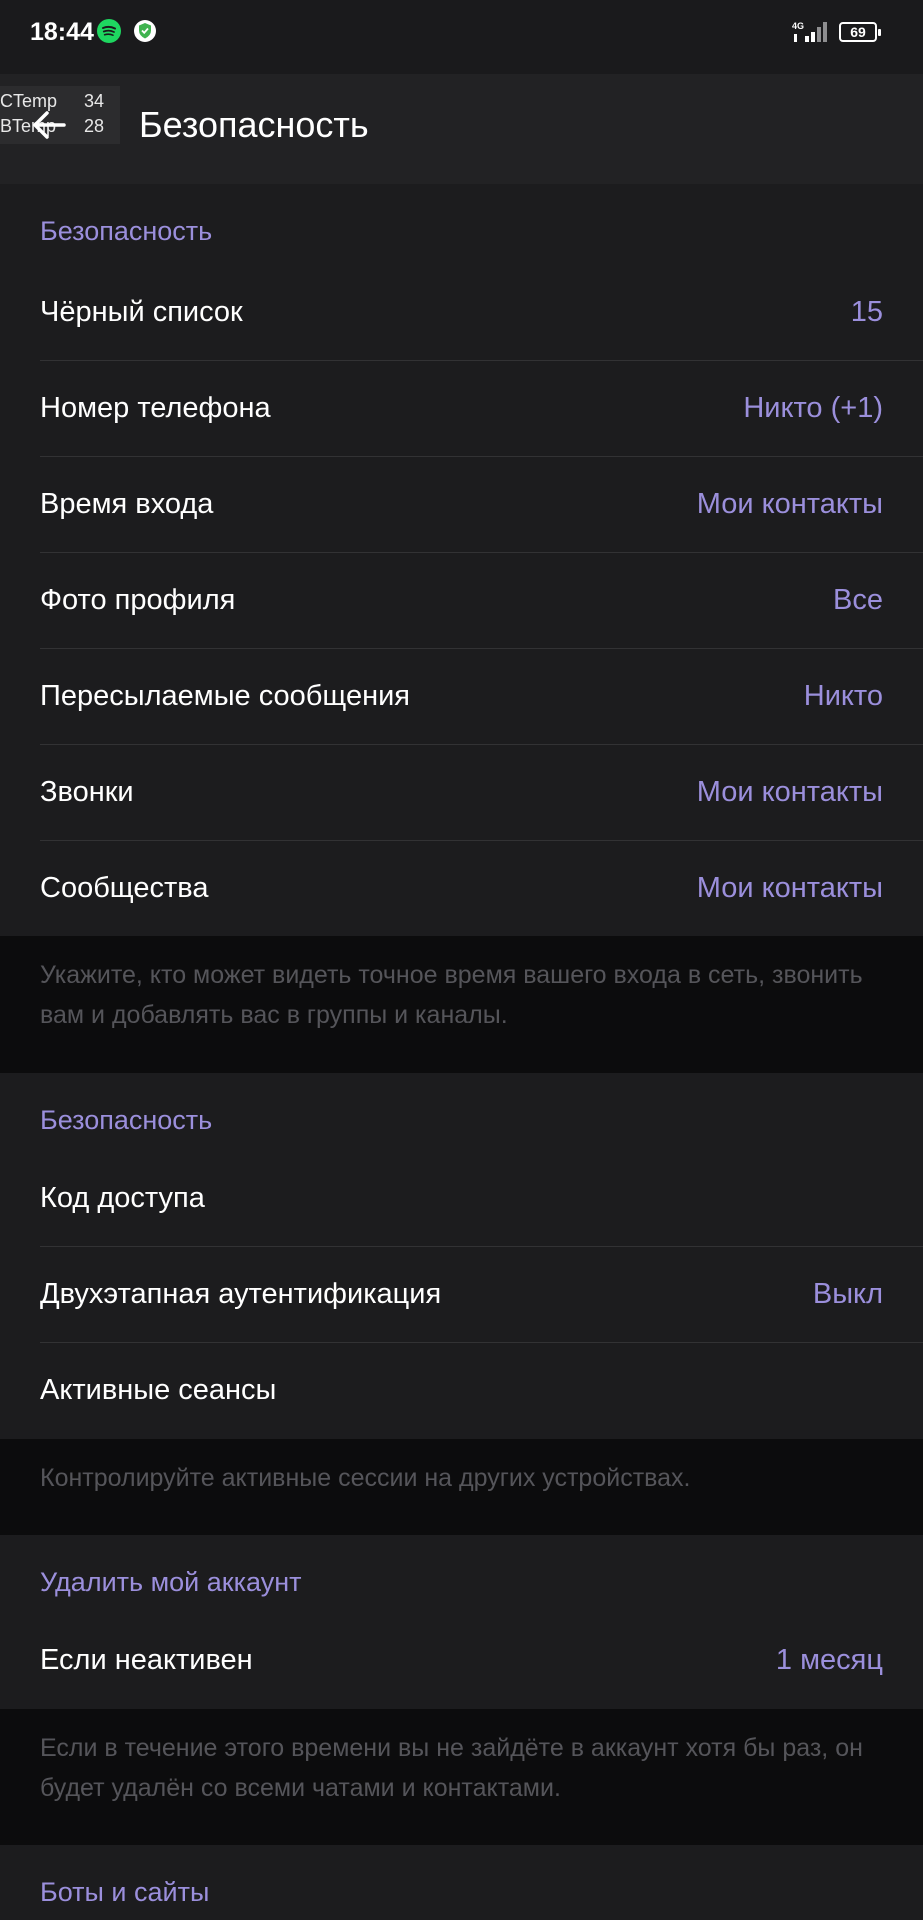  Describe the element at coordinates (254, 124) in the screenshot. I see `page-title: Безопасность` at that location.